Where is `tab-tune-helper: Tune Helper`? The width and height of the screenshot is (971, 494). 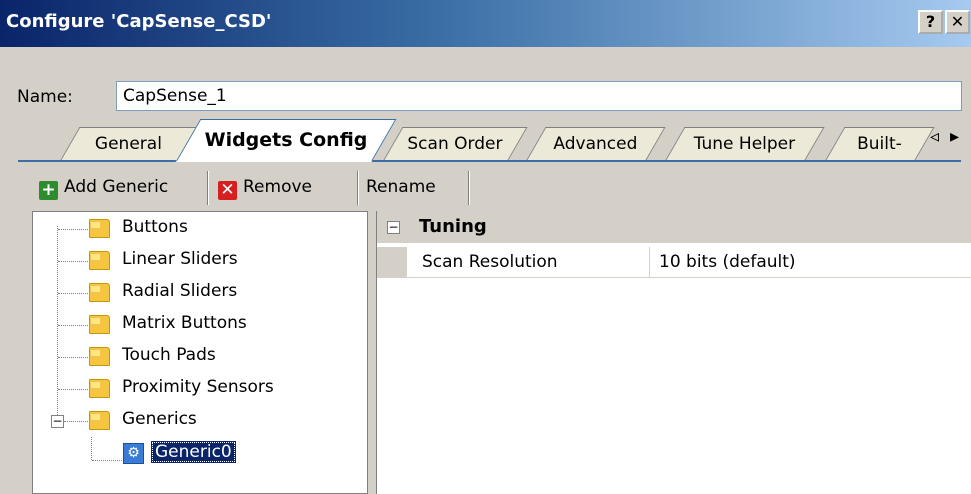
tab-tune-helper: Tune Helper is located at coordinates (745, 143).